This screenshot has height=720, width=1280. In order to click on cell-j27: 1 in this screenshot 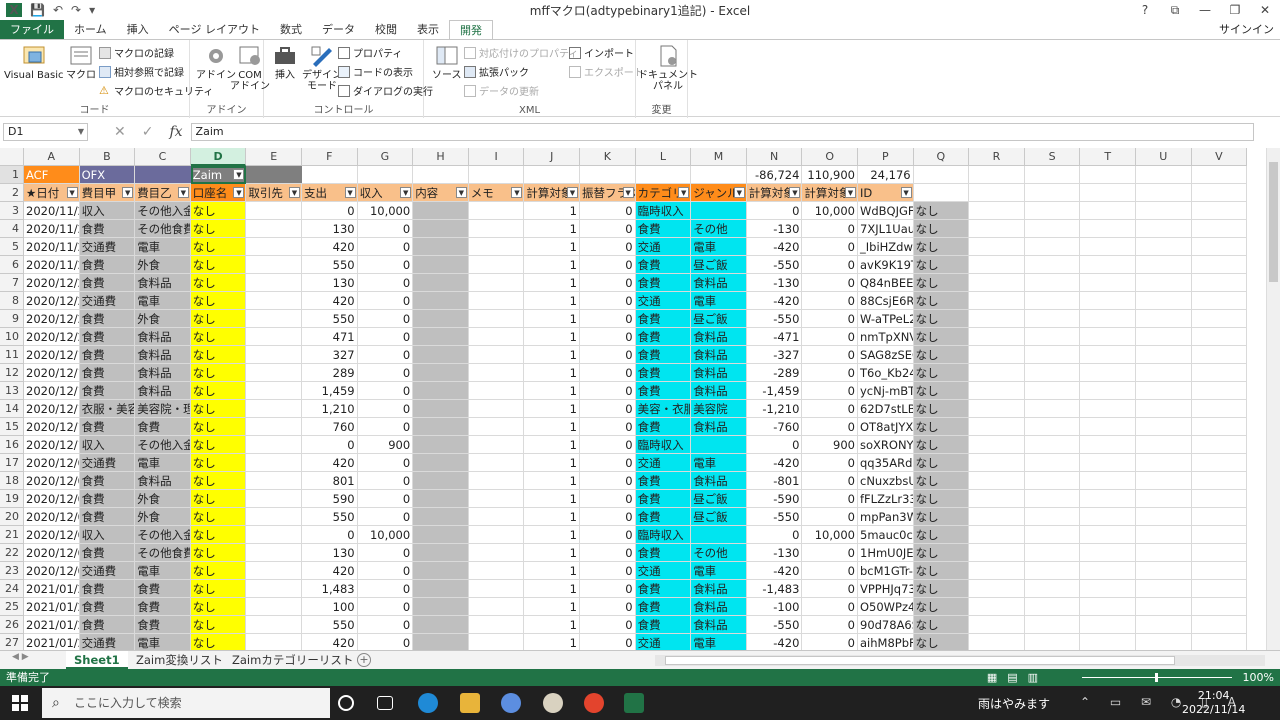, I will do `click(552, 642)`.